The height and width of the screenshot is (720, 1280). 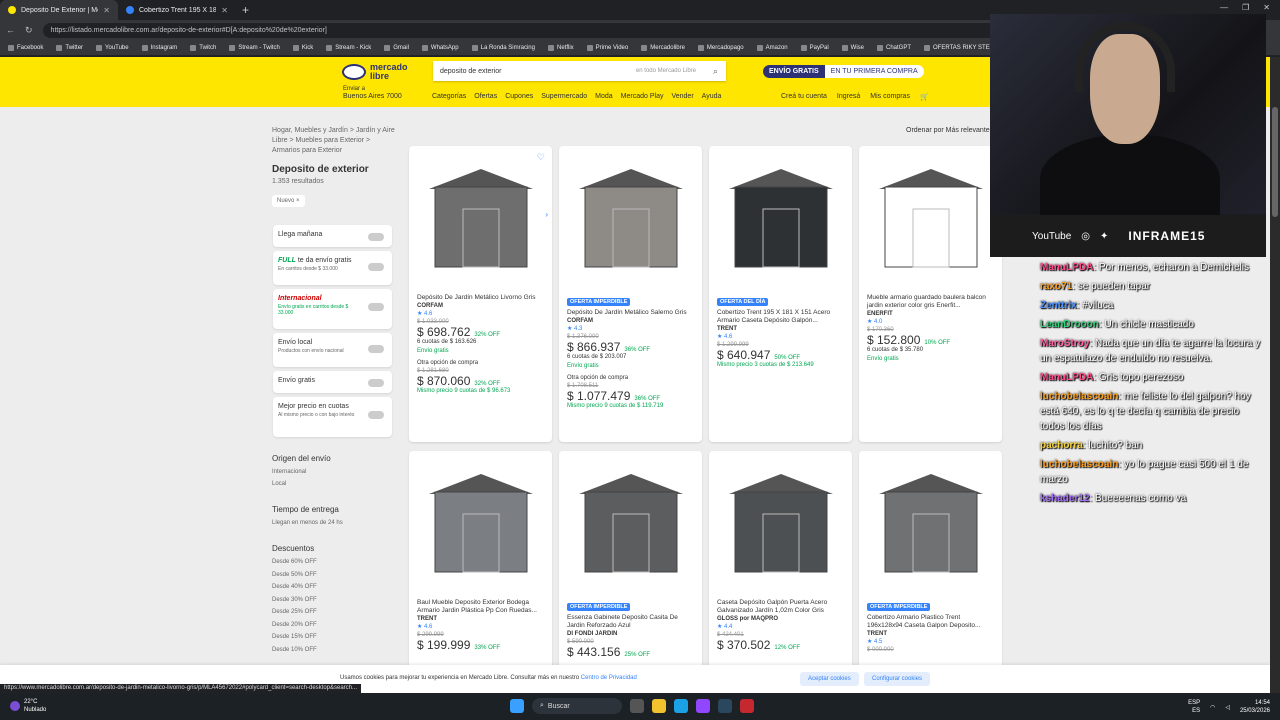 I want to click on windows-start-icon, so click(x=517, y=706).